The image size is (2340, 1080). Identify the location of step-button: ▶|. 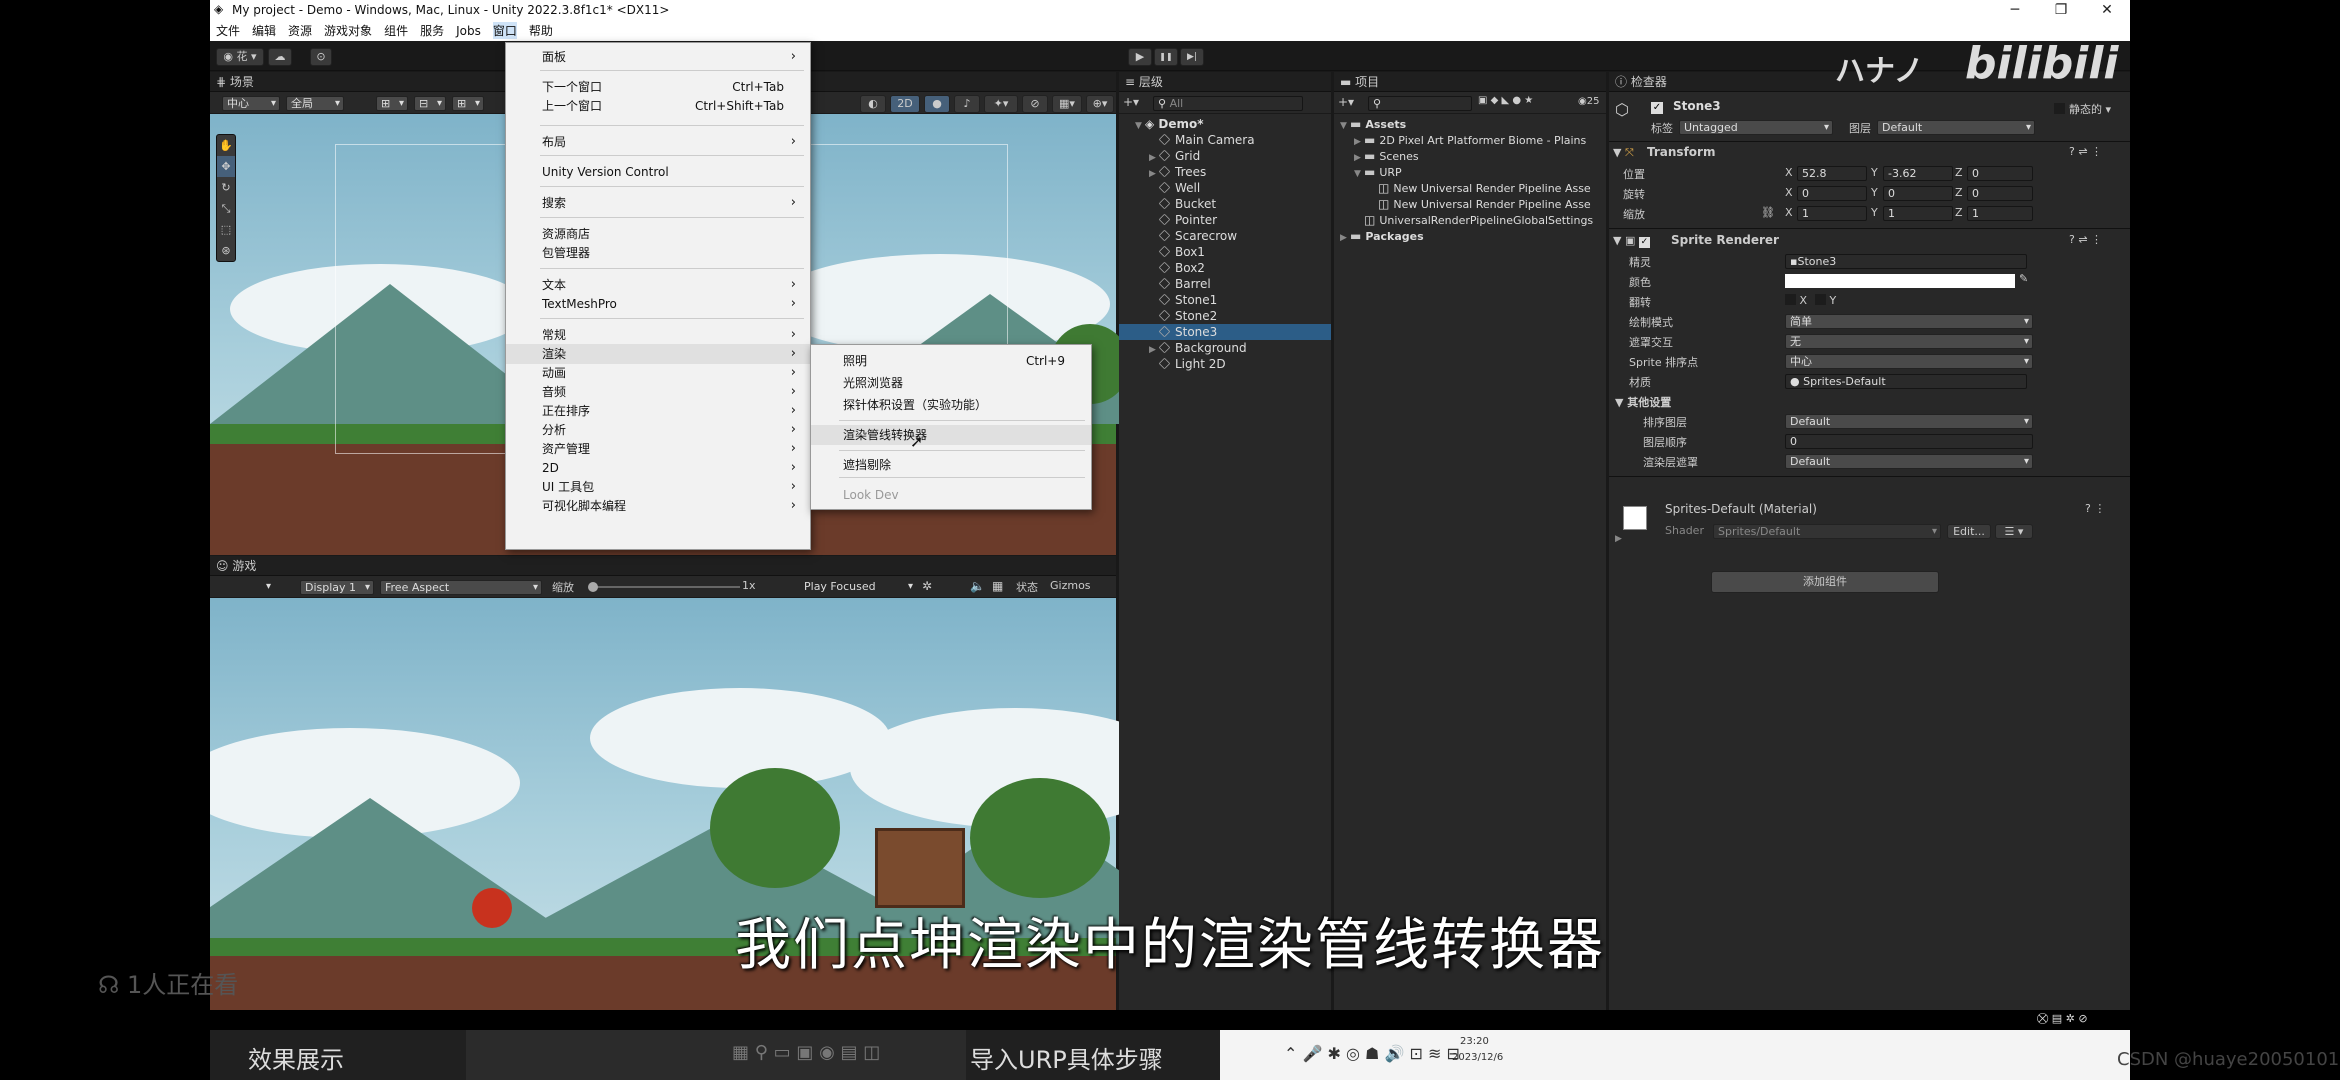
(1192, 57).